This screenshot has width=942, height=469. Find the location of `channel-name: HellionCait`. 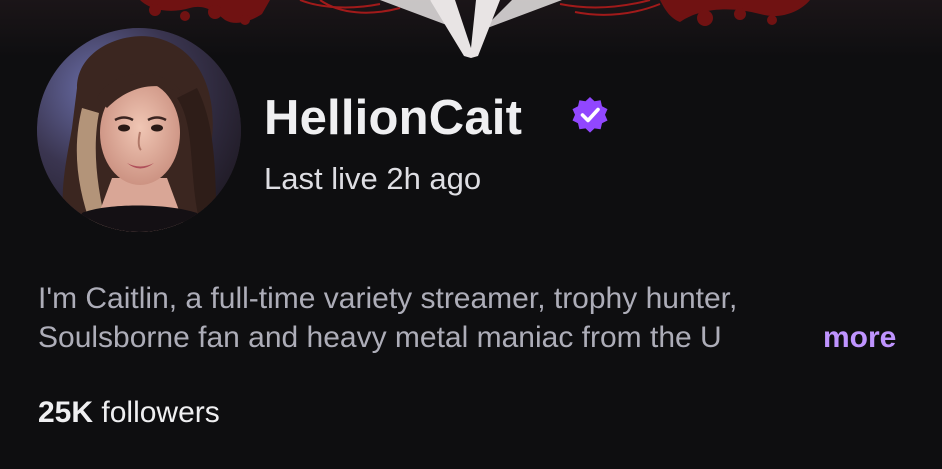

channel-name: HellionCait is located at coordinates (393, 118).